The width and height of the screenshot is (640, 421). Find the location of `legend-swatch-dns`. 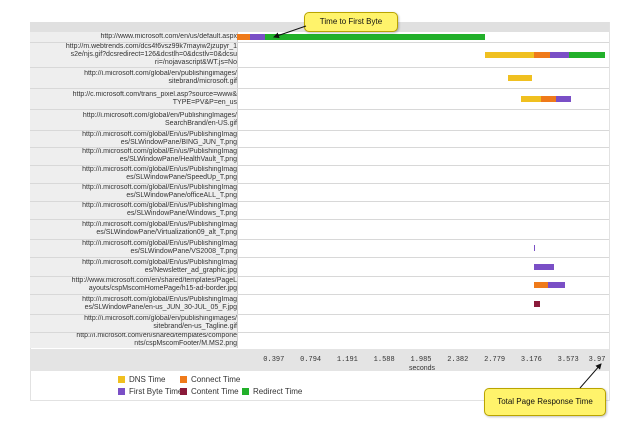

legend-swatch-dns is located at coordinates (121, 379).